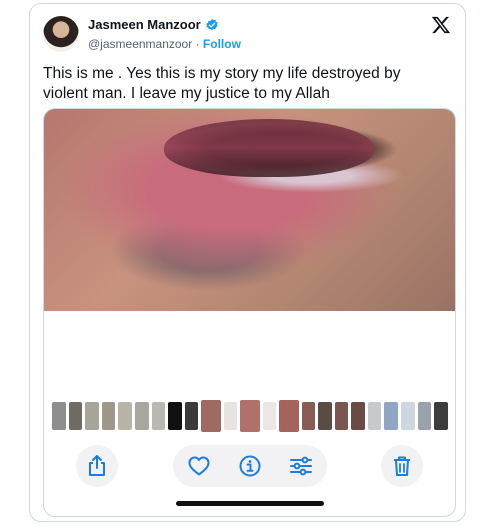  I want to click on author-name: Jasmeen Manzoor, so click(144, 24).